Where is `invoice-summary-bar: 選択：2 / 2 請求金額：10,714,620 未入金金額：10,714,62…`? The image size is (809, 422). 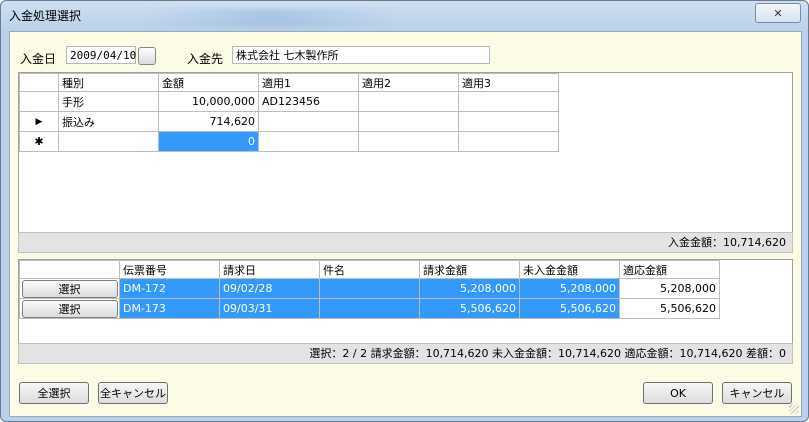 invoice-summary-bar: 選択：2 / 2 請求金額：10,714,620 未入金金額：10,714,62… is located at coordinates (405, 353).